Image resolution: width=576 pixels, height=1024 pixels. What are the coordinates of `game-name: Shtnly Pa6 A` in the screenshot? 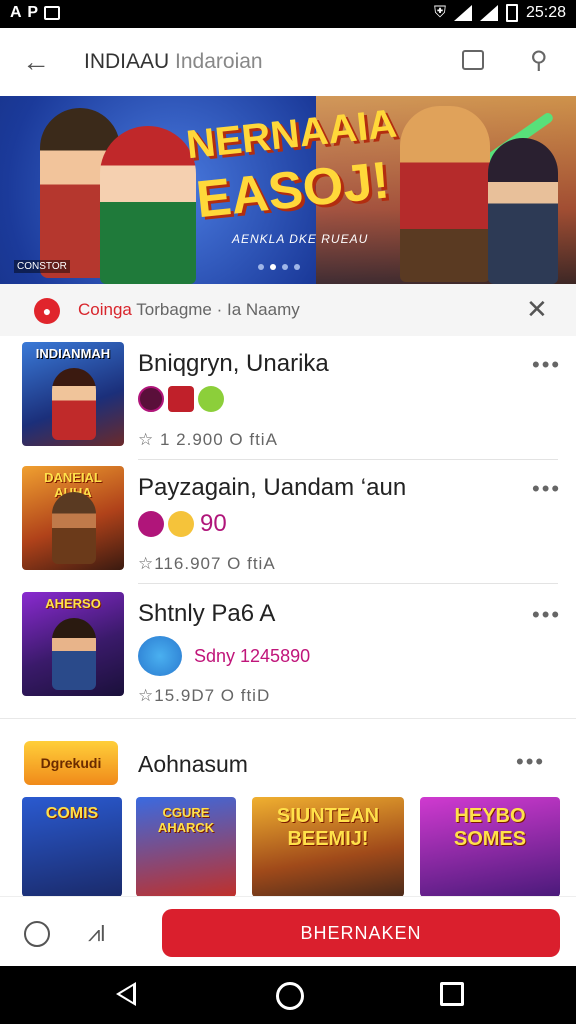 It's located at (206, 614).